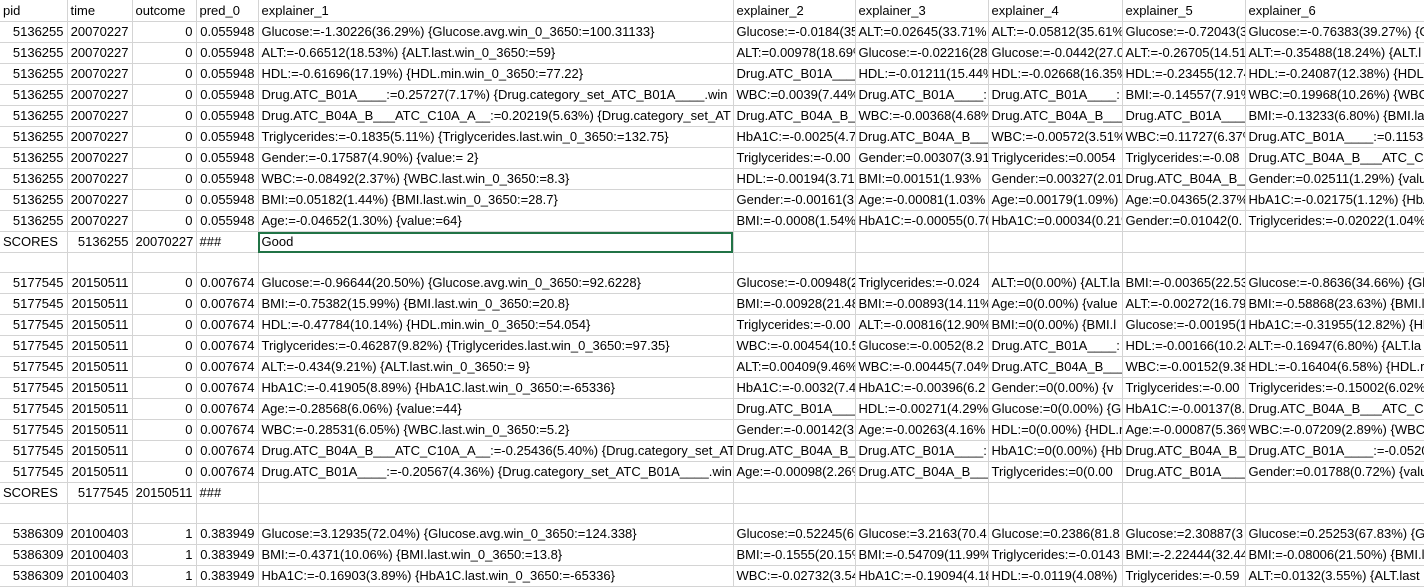 The width and height of the screenshot is (1424, 587). Describe the element at coordinates (794, 200) in the screenshot. I see `cell: Gender:=-0.00161(3` at that location.